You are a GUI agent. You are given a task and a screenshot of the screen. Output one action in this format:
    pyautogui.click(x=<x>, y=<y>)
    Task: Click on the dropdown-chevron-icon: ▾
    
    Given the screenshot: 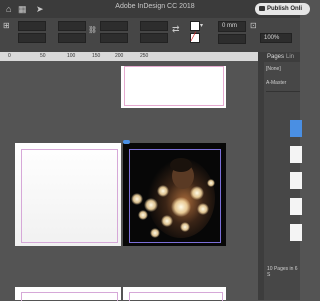 What is the action you would take?
    pyautogui.click(x=201, y=25)
    